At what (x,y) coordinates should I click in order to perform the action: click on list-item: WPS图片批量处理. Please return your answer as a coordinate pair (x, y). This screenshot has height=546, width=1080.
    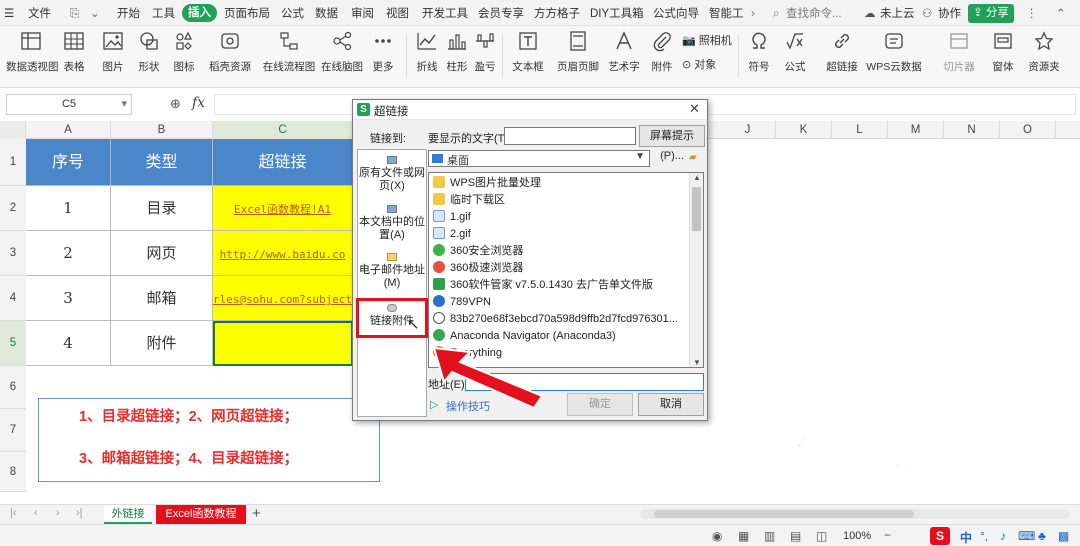
    Looking at the image, I should click on (487, 183).